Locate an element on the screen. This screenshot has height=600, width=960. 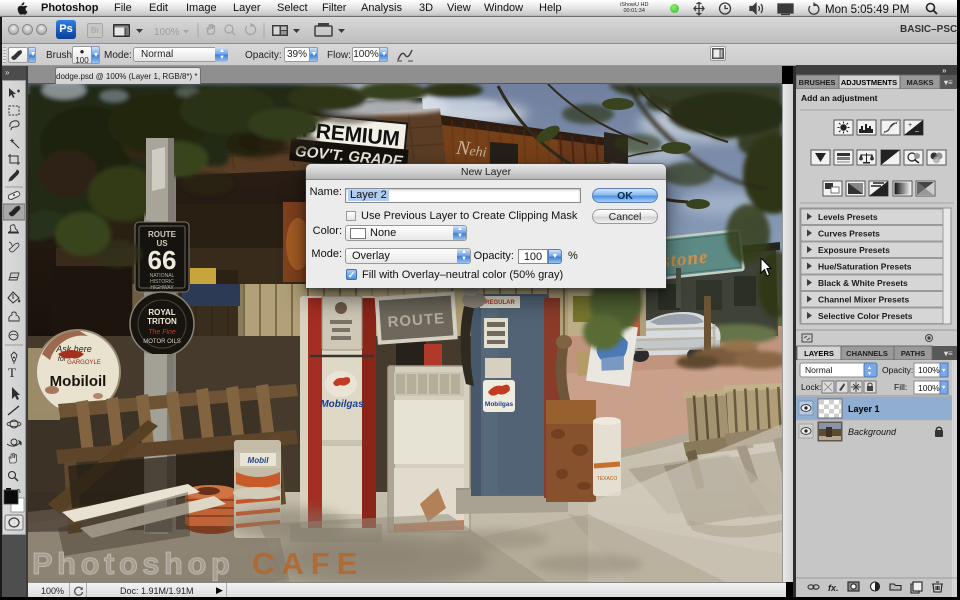
svg-text: The Fine is located at coordinates (162, 332).